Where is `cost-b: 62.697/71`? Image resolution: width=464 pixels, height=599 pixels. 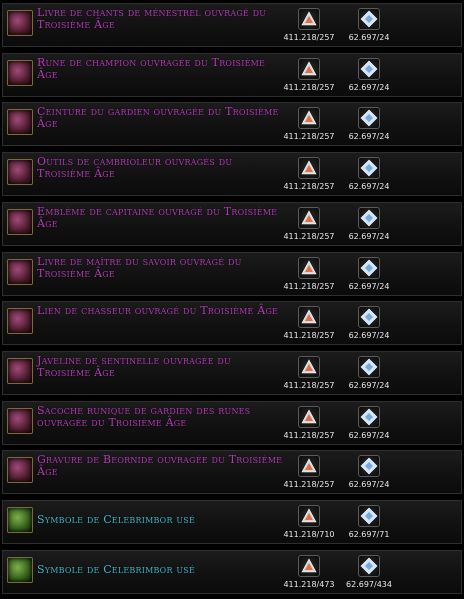 cost-b: 62.697/71 is located at coordinates (369, 522).